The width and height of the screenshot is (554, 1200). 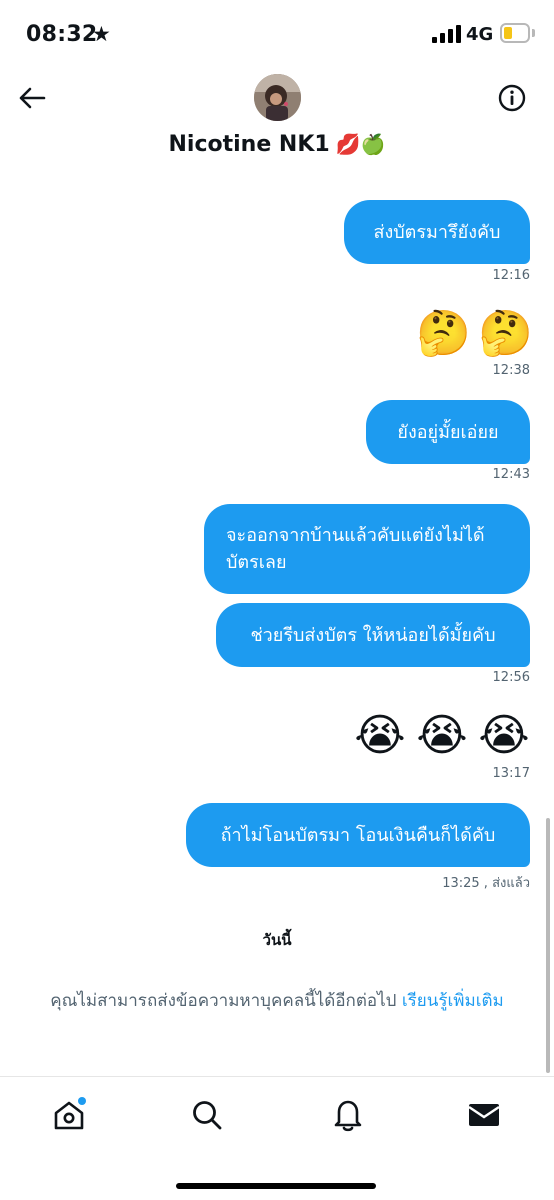 What do you see at coordinates (256, 562) in the screenshot?
I see `message-line: บัตรเลย` at bounding box center [256, 562].